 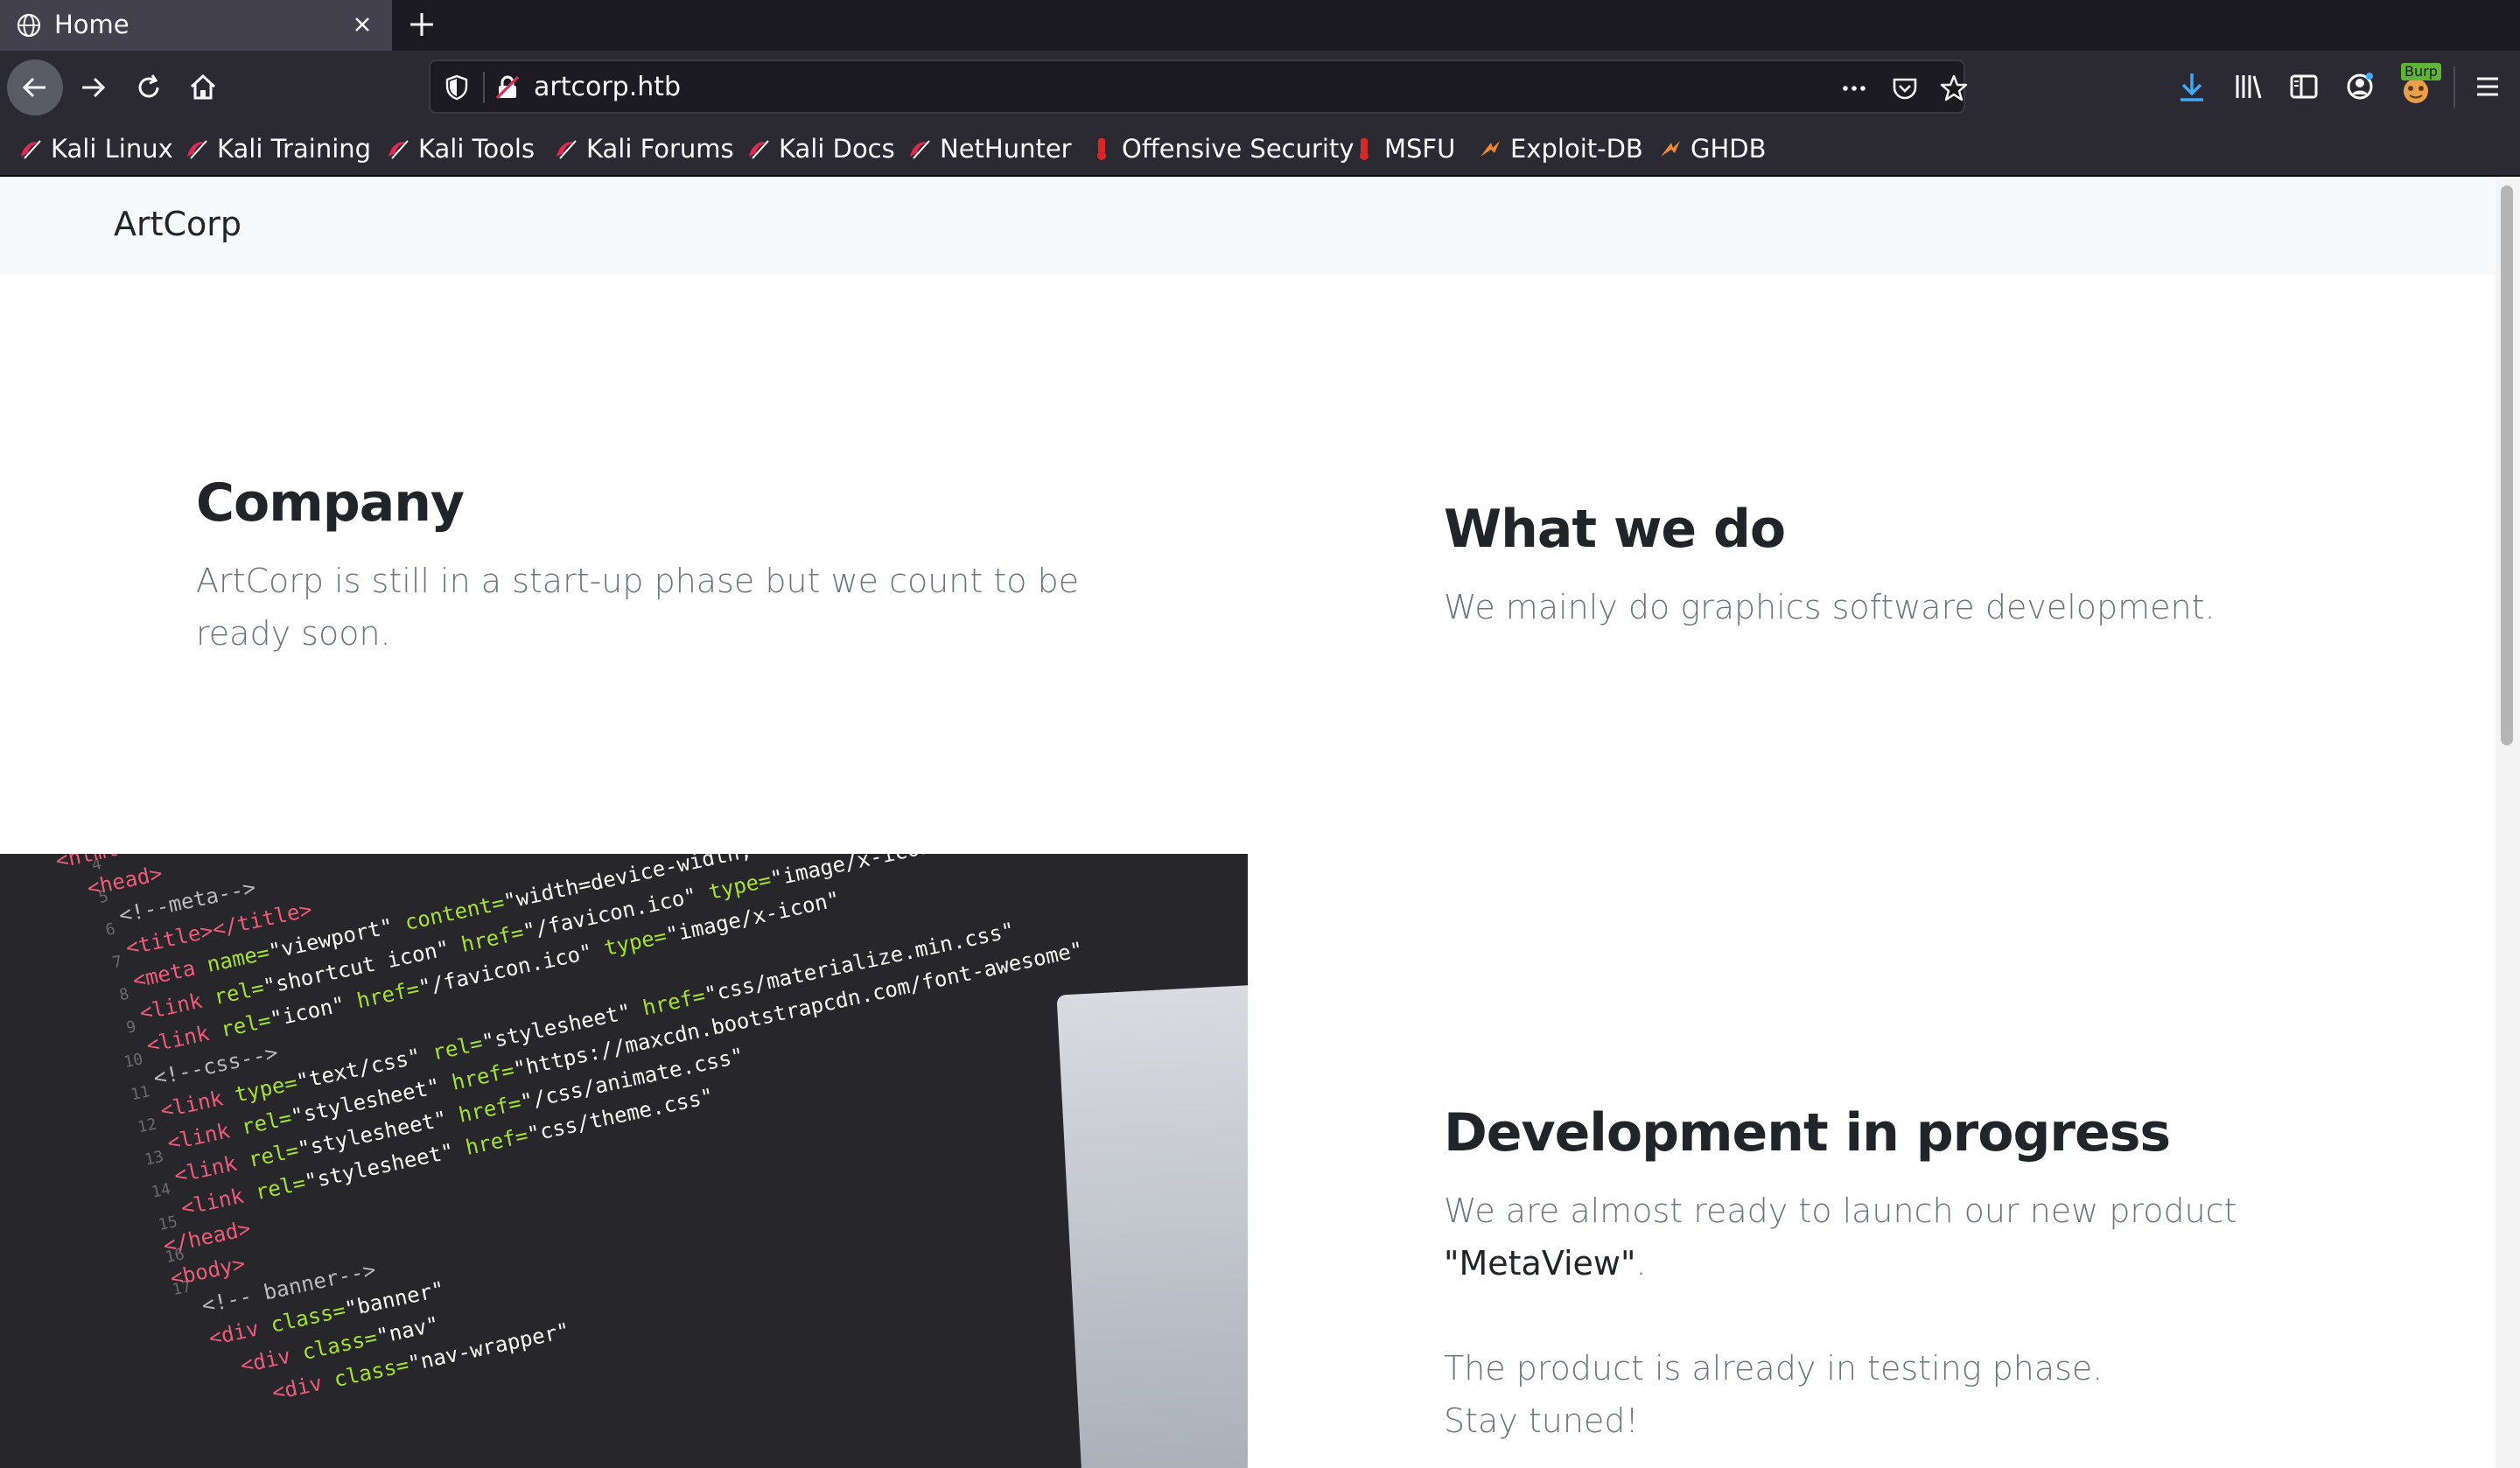 I want to click on bookmark-label: MSFU, so click(x=1420, y=149).